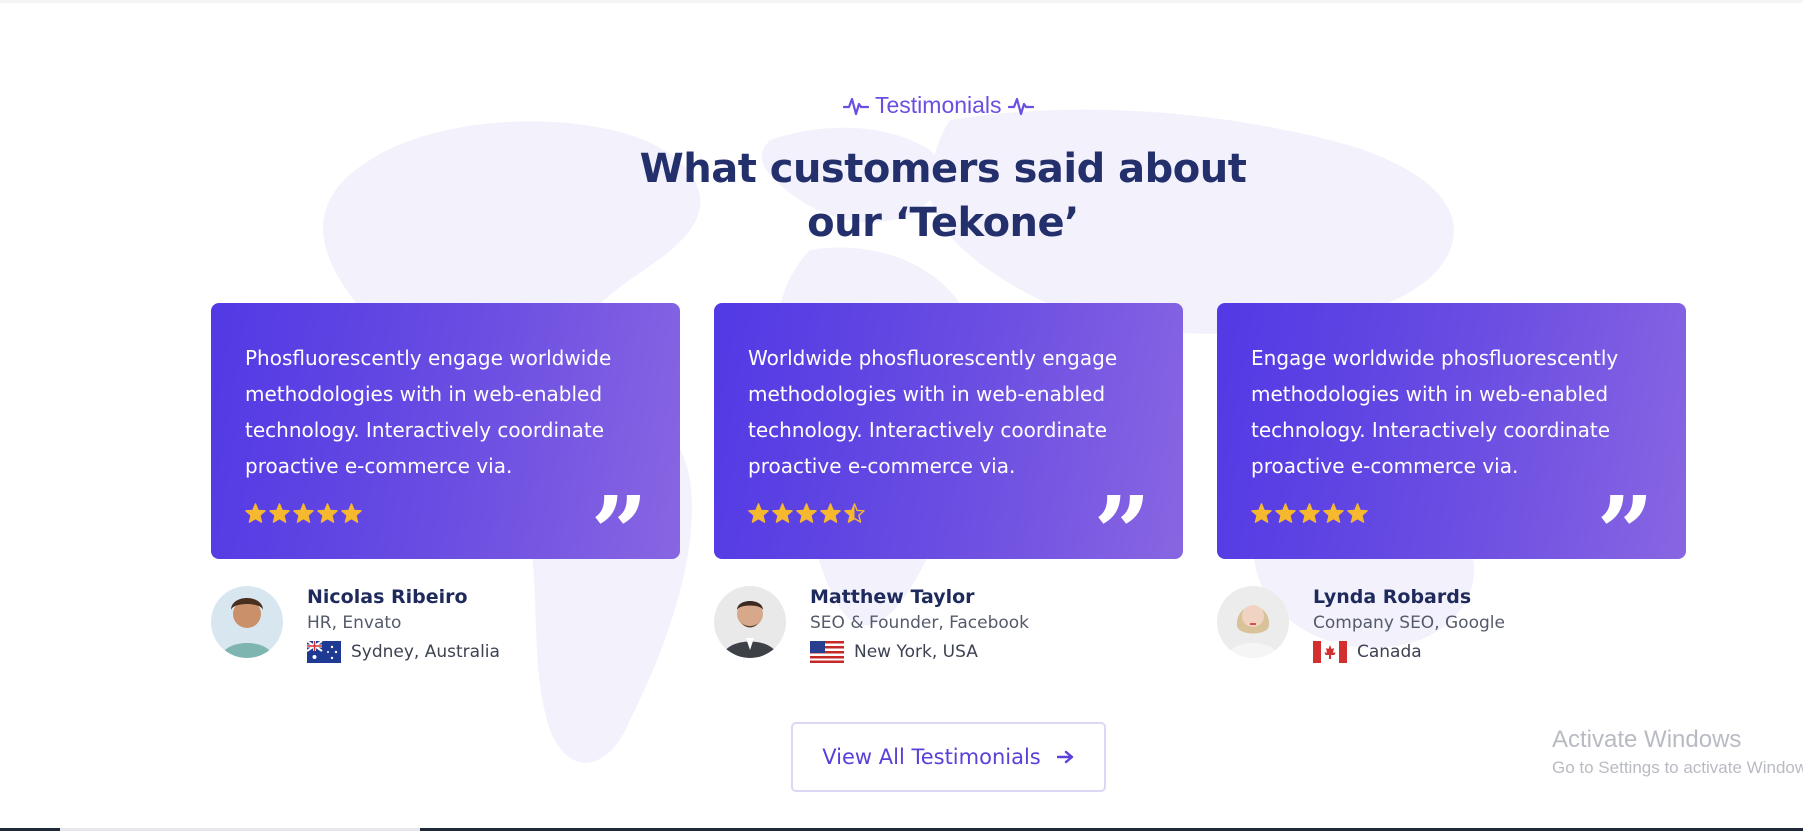 This screenshot has width=1803, height=831. Describe the element at coordinates (892, 597) in the screenshot. I see `author-name: Matthew Taylor` at that location.